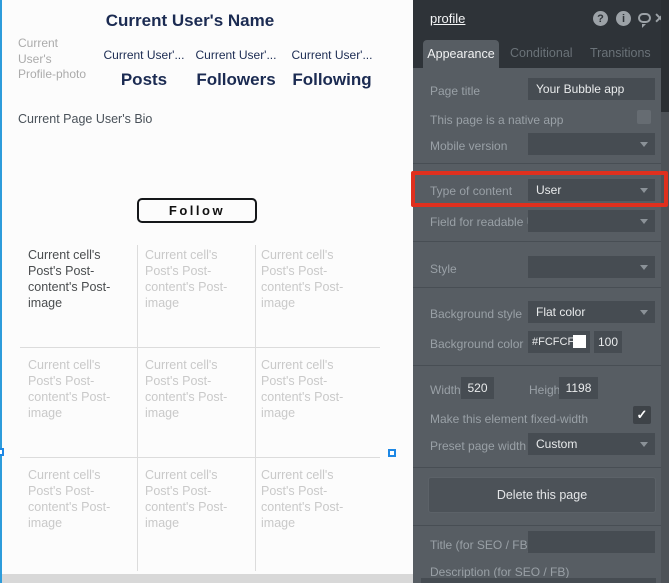  I want to click on type-of-content-value: User, so click(549, 190).